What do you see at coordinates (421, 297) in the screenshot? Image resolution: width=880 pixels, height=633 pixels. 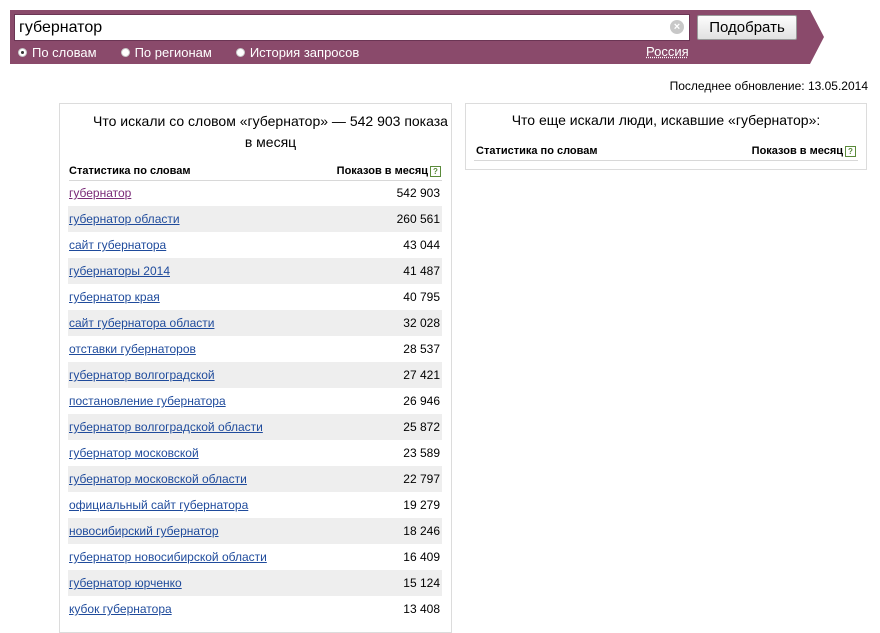 I see `shows-count: 40 795` at bounding box center [421, 297].